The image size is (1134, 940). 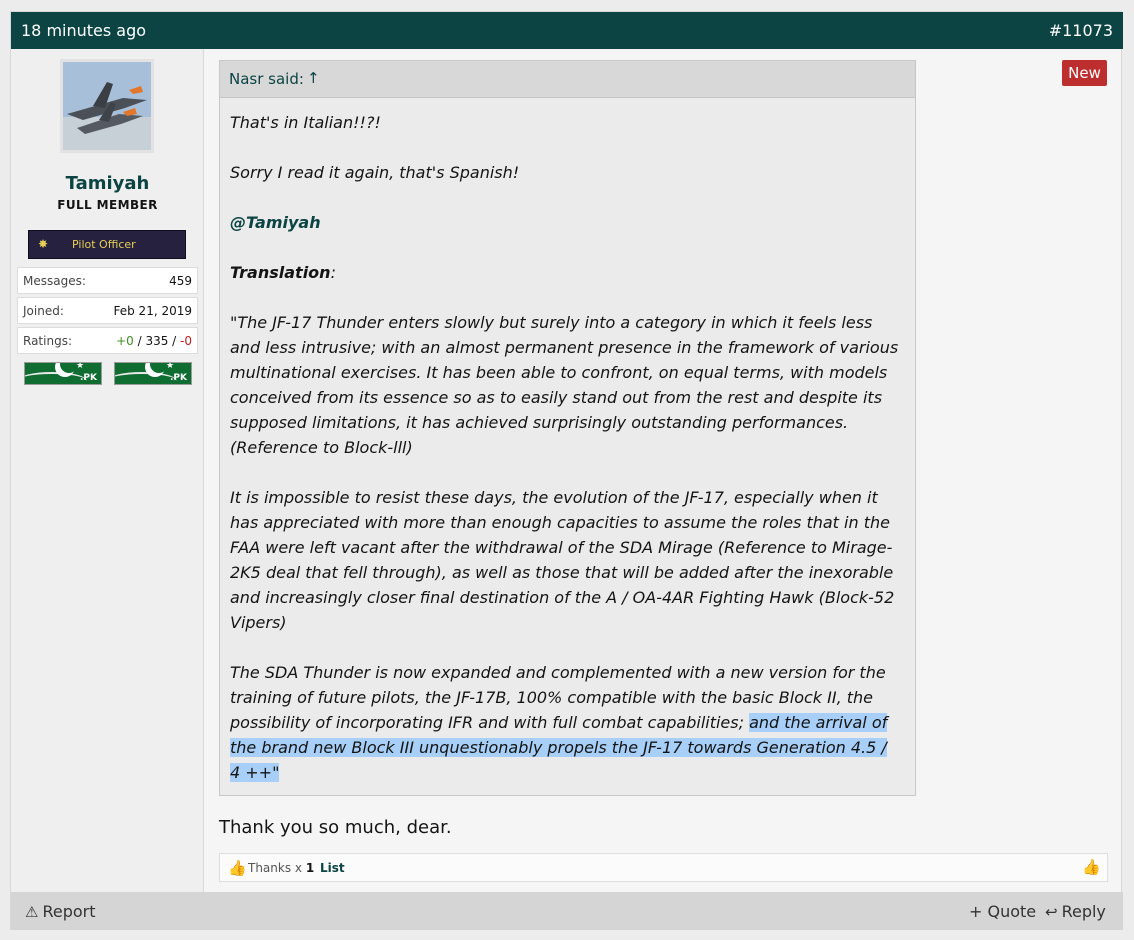 What do you see at coordinates (567, 911) in the screenshot?
I see `post-actions-bar: ⚠ Report + Quote ↩ Reply` at bounding box center [567, 911].